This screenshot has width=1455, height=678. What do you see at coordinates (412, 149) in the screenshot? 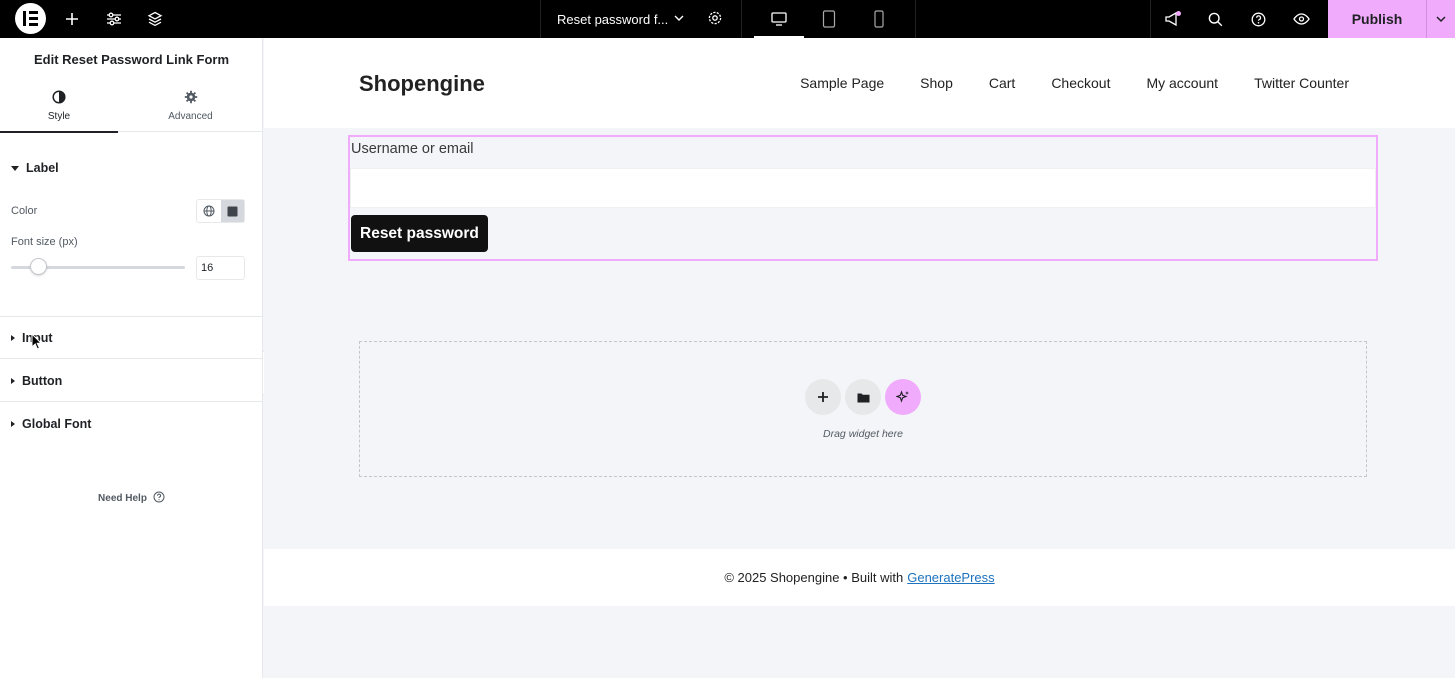
I see `username-email-label: Username or email` at bounding box center [412, 149].